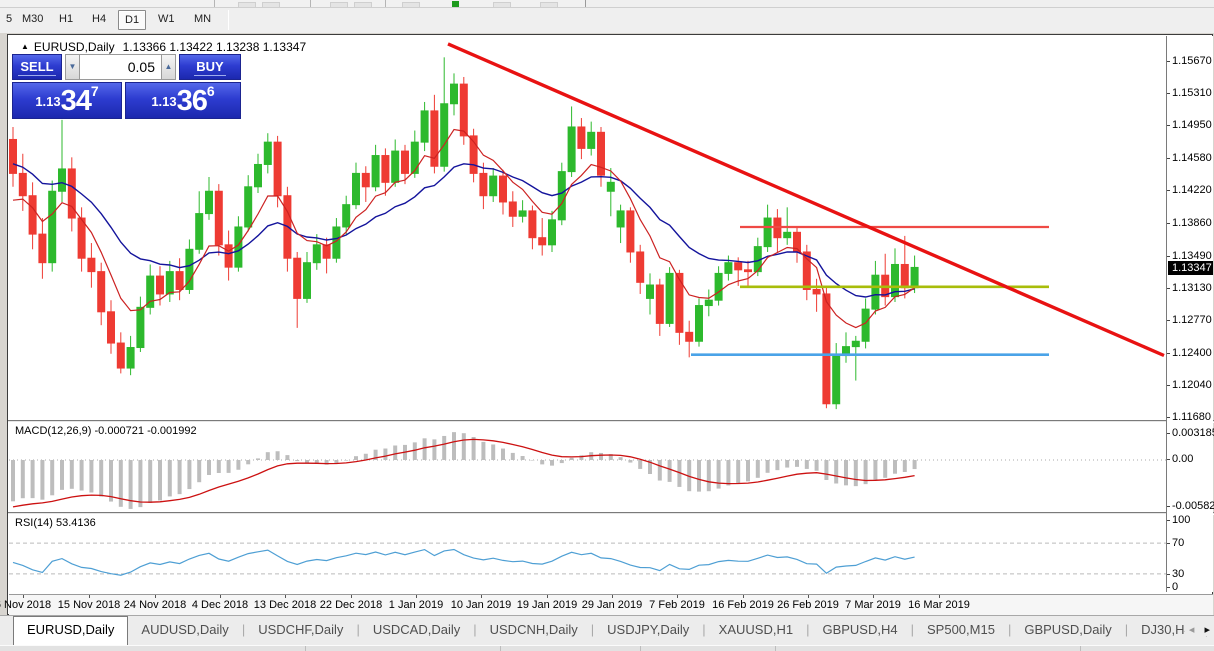  Describe the element at coordinates (1067, 630) in the screenshot. I see `tab-gbpusd-daily: GBPUSD,Daily` at that location.